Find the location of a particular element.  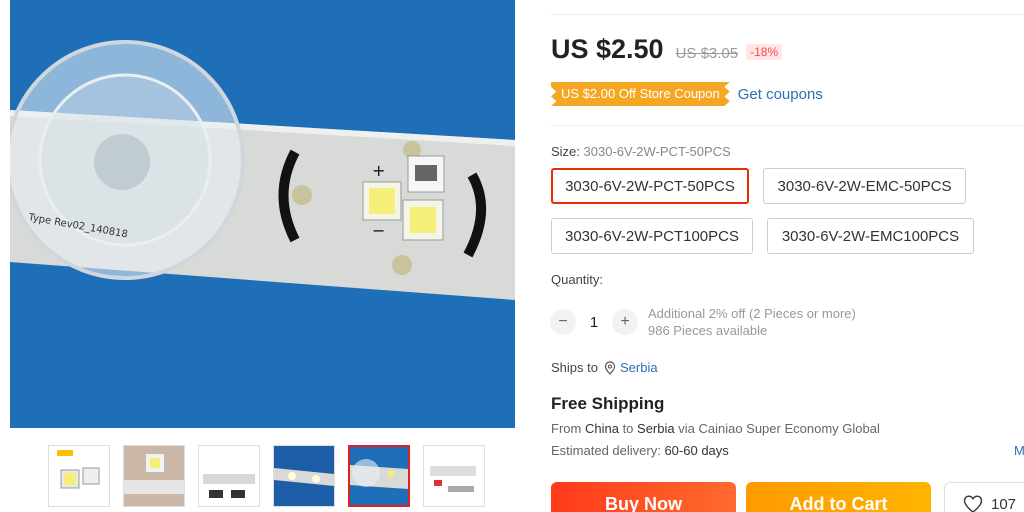

size-option-pct-50pcs: 3030-6V-2W-PCT-50PCS is located at coordinates (650, 186).